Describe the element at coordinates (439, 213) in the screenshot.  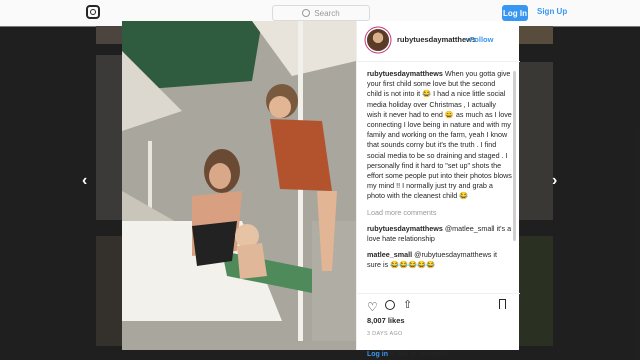
I see `load-more-comments-button: Load more comments` at that location.